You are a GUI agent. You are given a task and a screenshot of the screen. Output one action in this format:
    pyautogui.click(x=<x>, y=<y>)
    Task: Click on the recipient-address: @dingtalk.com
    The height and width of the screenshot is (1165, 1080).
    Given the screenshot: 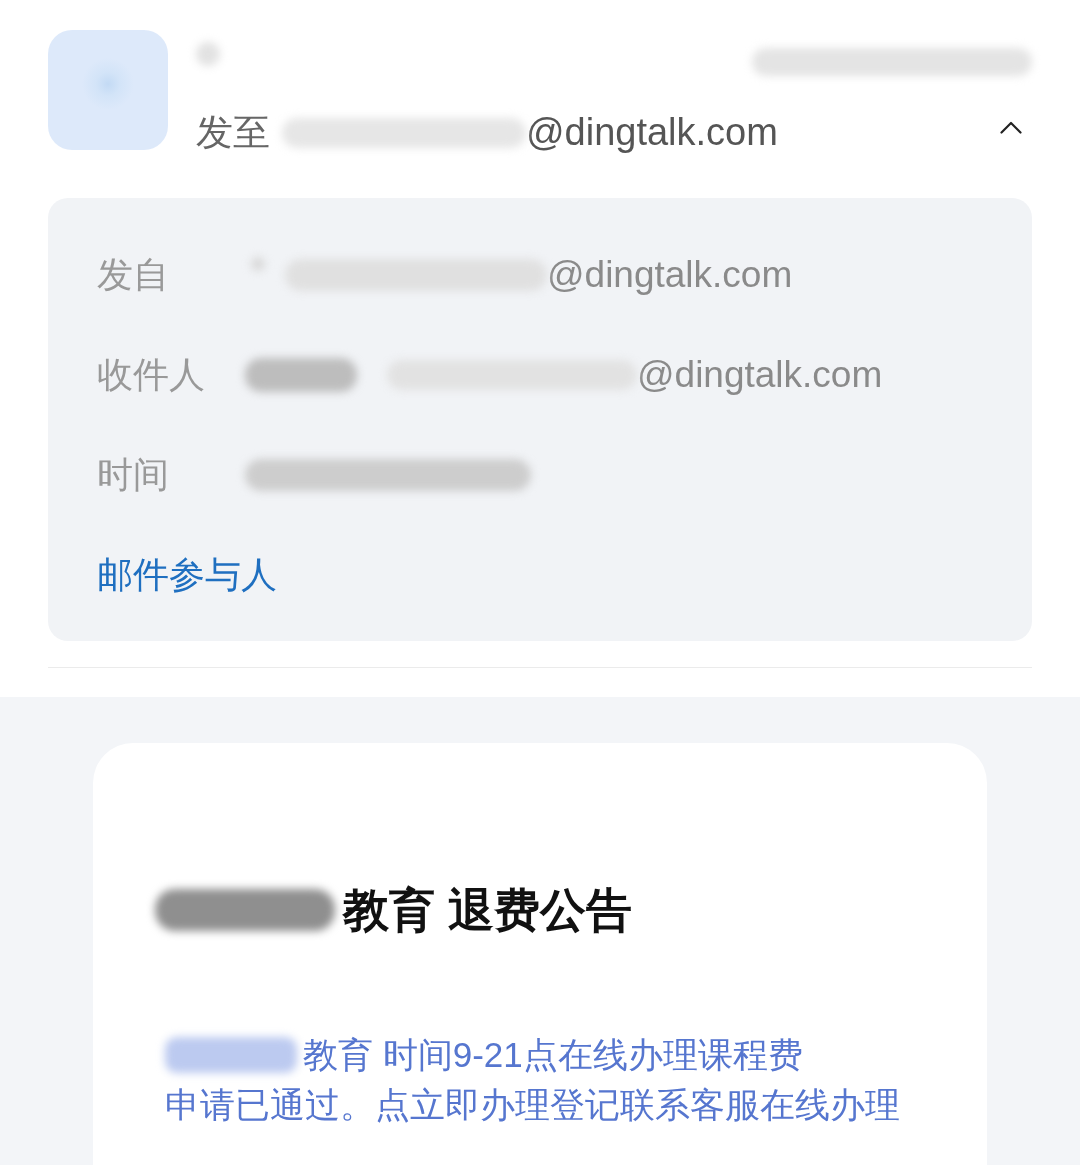 What is the action you would take?
    pyautogui.click(x=652, y=132)
    